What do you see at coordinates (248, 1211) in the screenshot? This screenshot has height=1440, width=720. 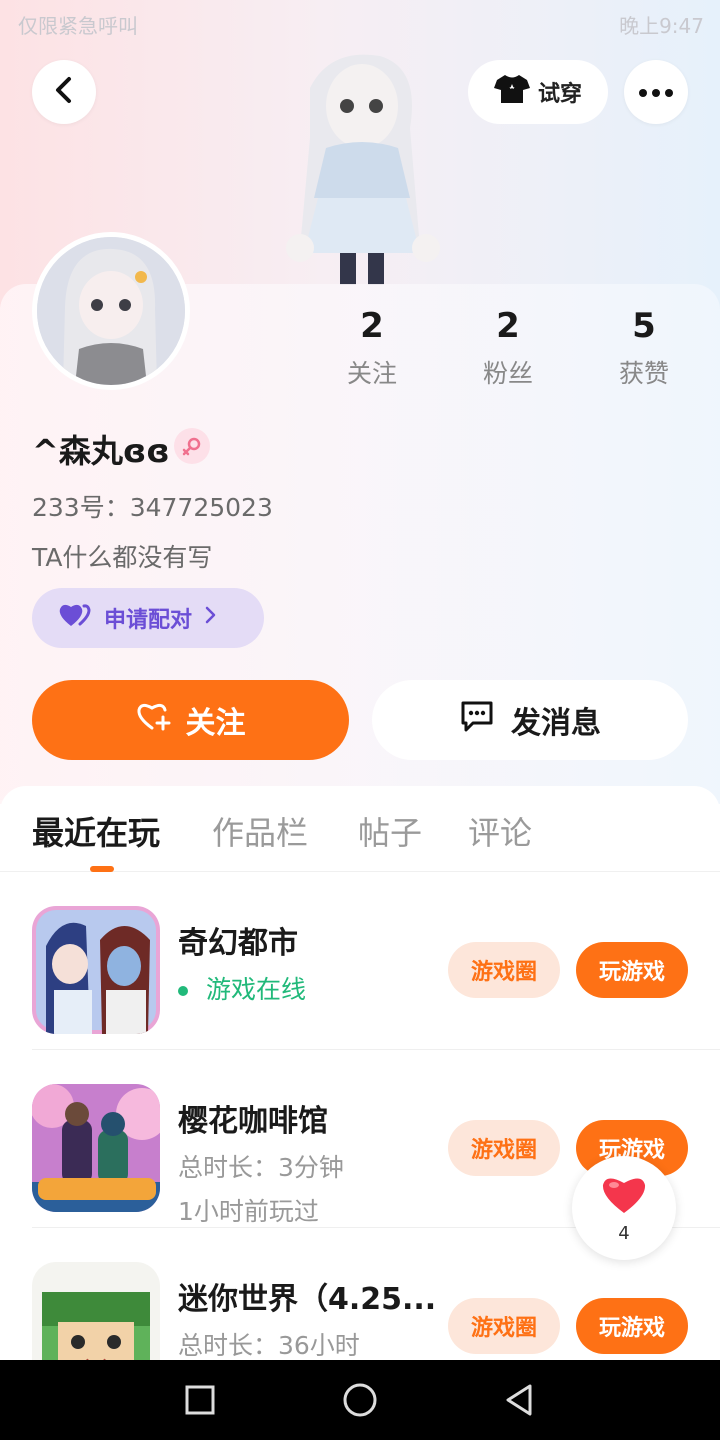 I see `game-last-played: 1小时前玩过` at bounding box center [248, 1211].